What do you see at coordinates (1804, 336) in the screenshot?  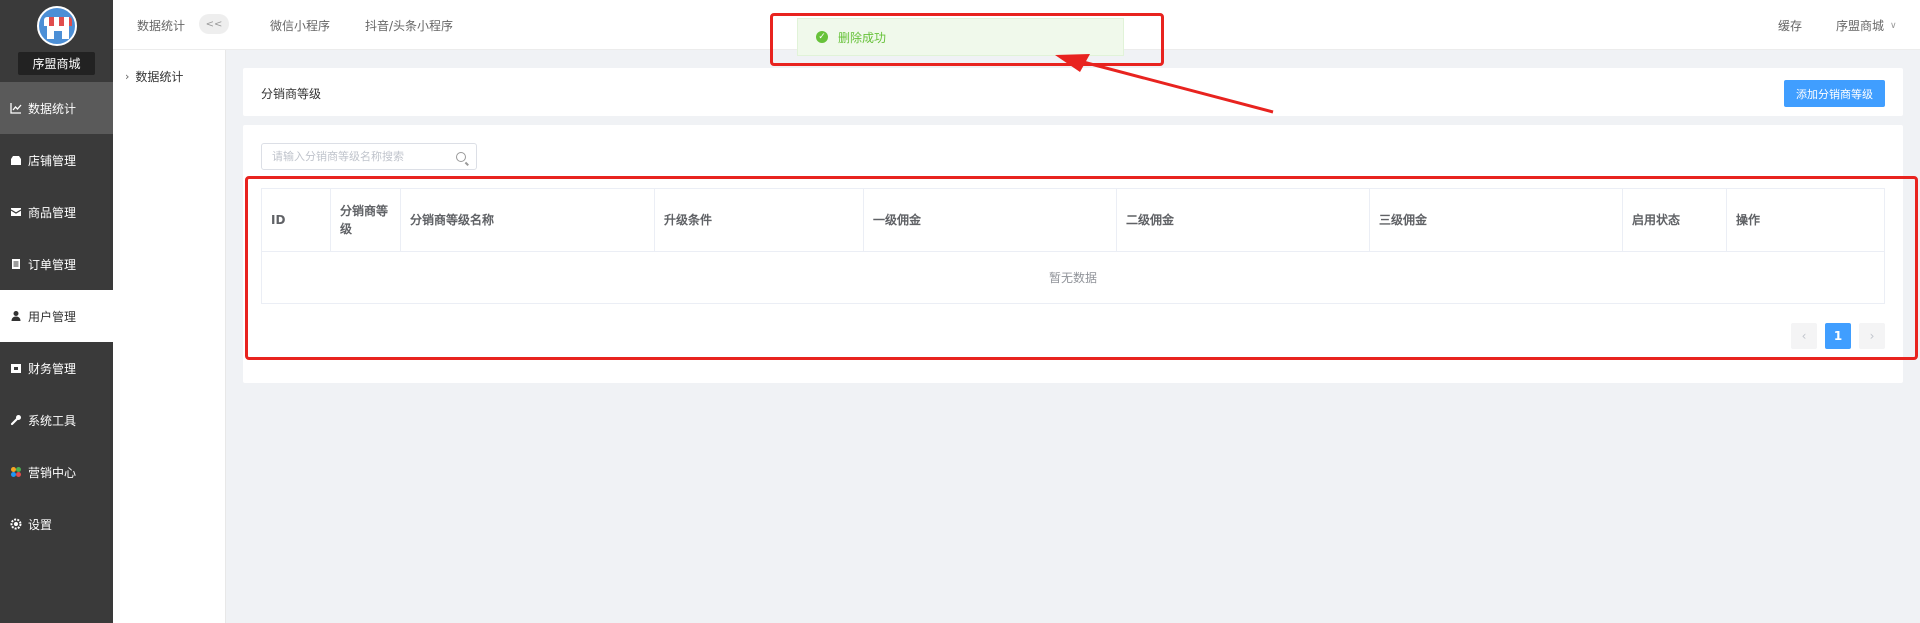 I see `prev-page-button: ‹` at bounding box center [1804, 336].